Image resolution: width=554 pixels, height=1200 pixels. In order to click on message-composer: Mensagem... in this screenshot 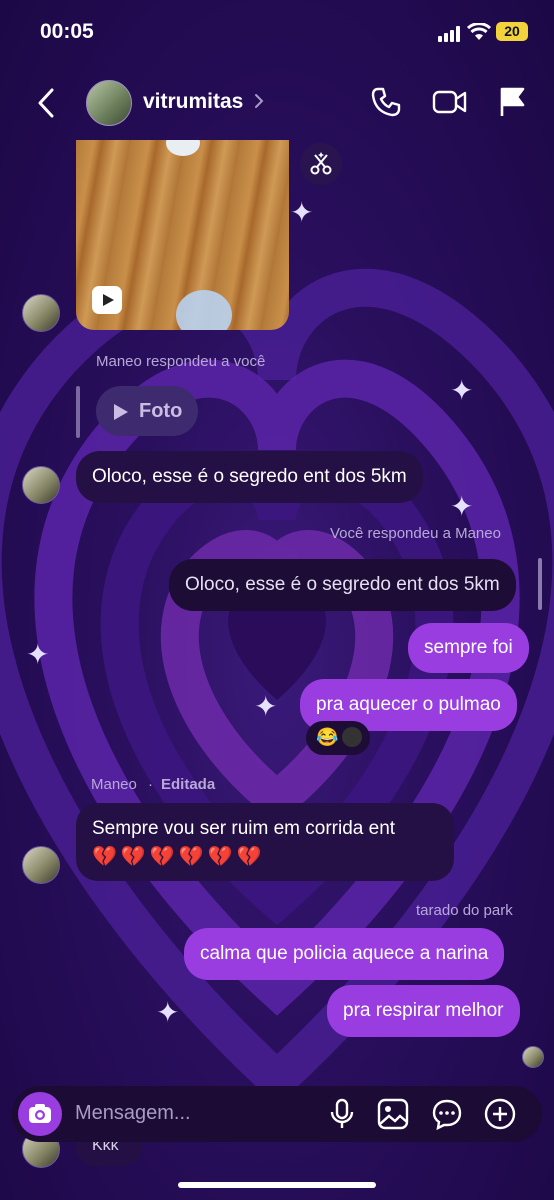, I will do `click(277, 1114)`.